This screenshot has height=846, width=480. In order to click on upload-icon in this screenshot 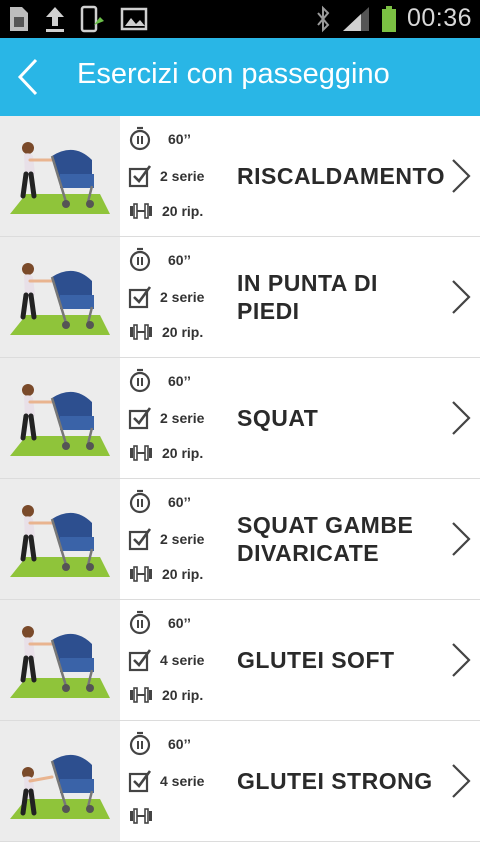, I will do `click(55, 19)`.